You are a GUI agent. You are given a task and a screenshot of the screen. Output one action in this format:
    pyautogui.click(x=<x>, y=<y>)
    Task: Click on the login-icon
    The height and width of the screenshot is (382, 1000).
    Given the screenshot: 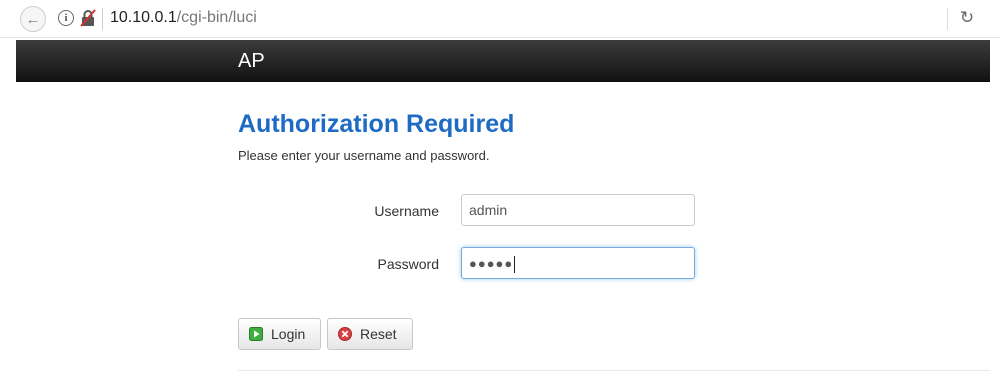 What is the action you would take?
    pyautogui.click(x=256, y=334)
    